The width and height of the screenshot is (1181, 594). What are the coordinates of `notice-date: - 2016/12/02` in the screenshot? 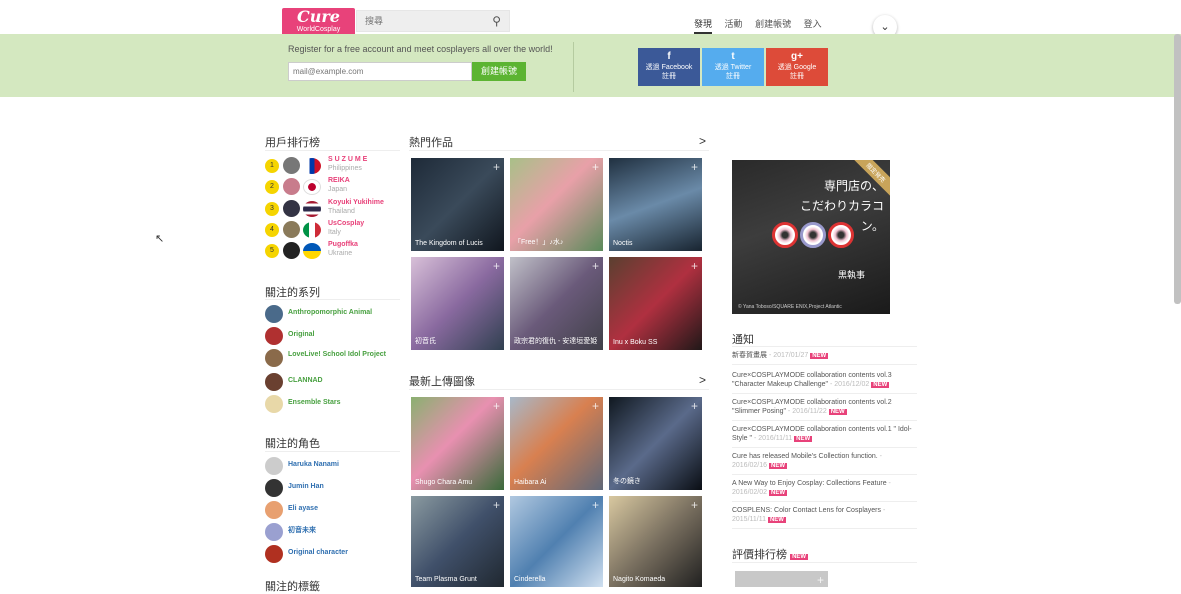 It's located at (849, 384).